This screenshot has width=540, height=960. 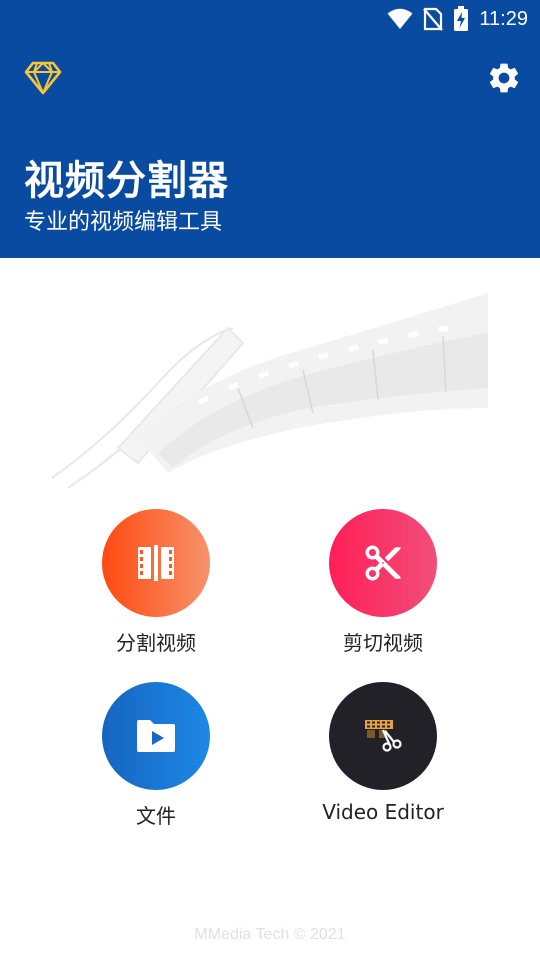 I want to click on film-scissors-icon, so click(x=383, y=736).